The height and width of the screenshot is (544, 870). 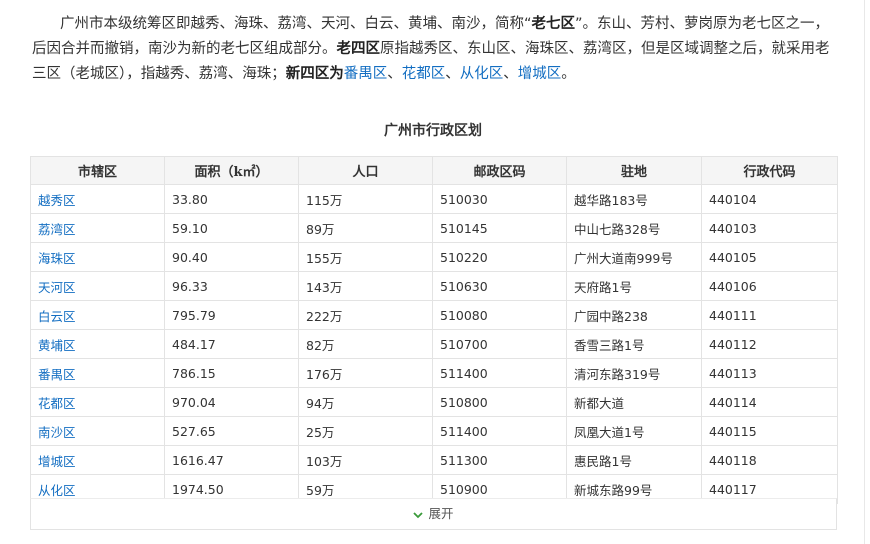 I want to click on intro-text-4: 为, so click(x=336, y=74).